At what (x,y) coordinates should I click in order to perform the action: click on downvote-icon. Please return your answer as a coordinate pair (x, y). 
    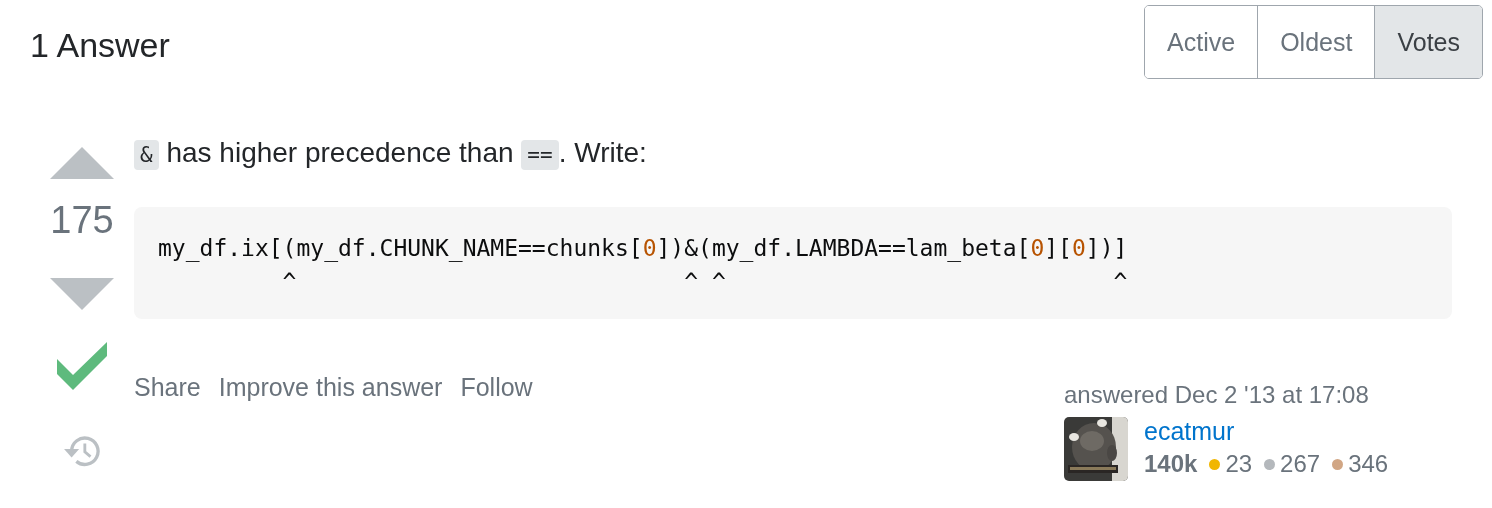
    Looking at the image, I should click on (82, 293).